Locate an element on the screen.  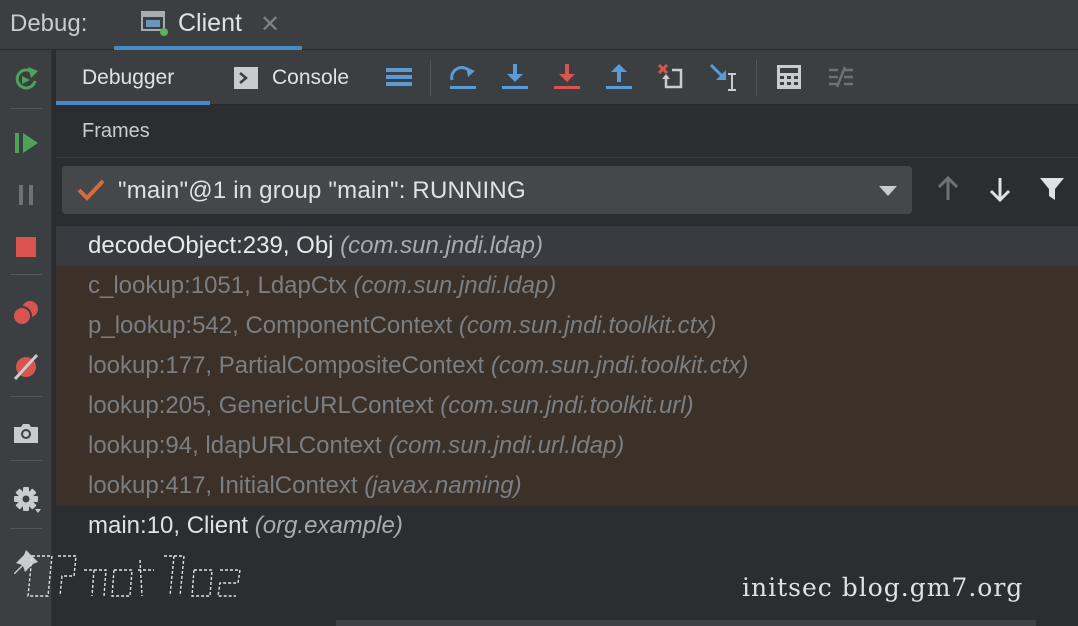
step-into-icon is located at coordinates (515, 77).